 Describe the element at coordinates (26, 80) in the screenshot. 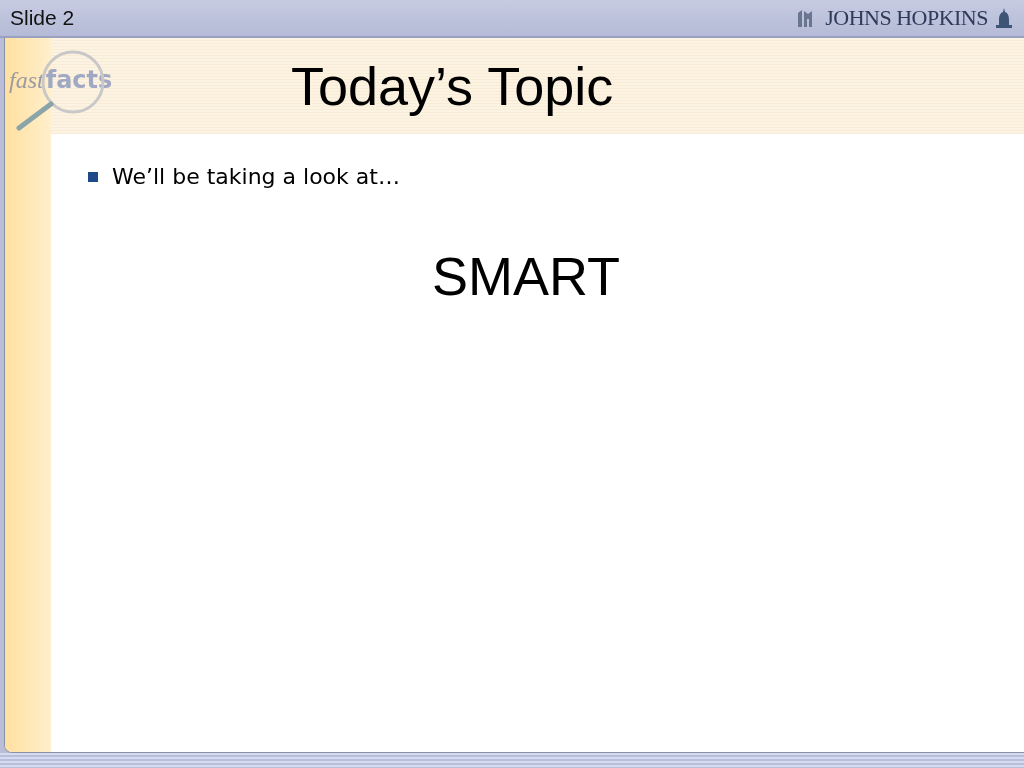

I see `logo-text: fast` at that location.